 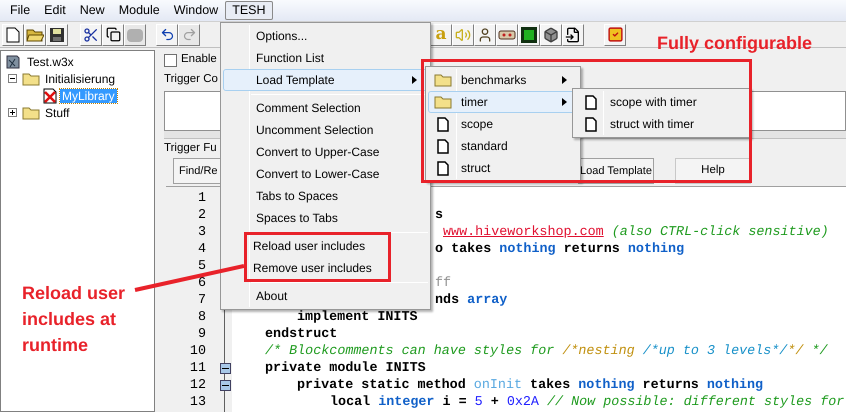 What do you see at coordinates (202, 300) in the screenshot?
I see `line-number: 7` at bounding box center [202, 300].